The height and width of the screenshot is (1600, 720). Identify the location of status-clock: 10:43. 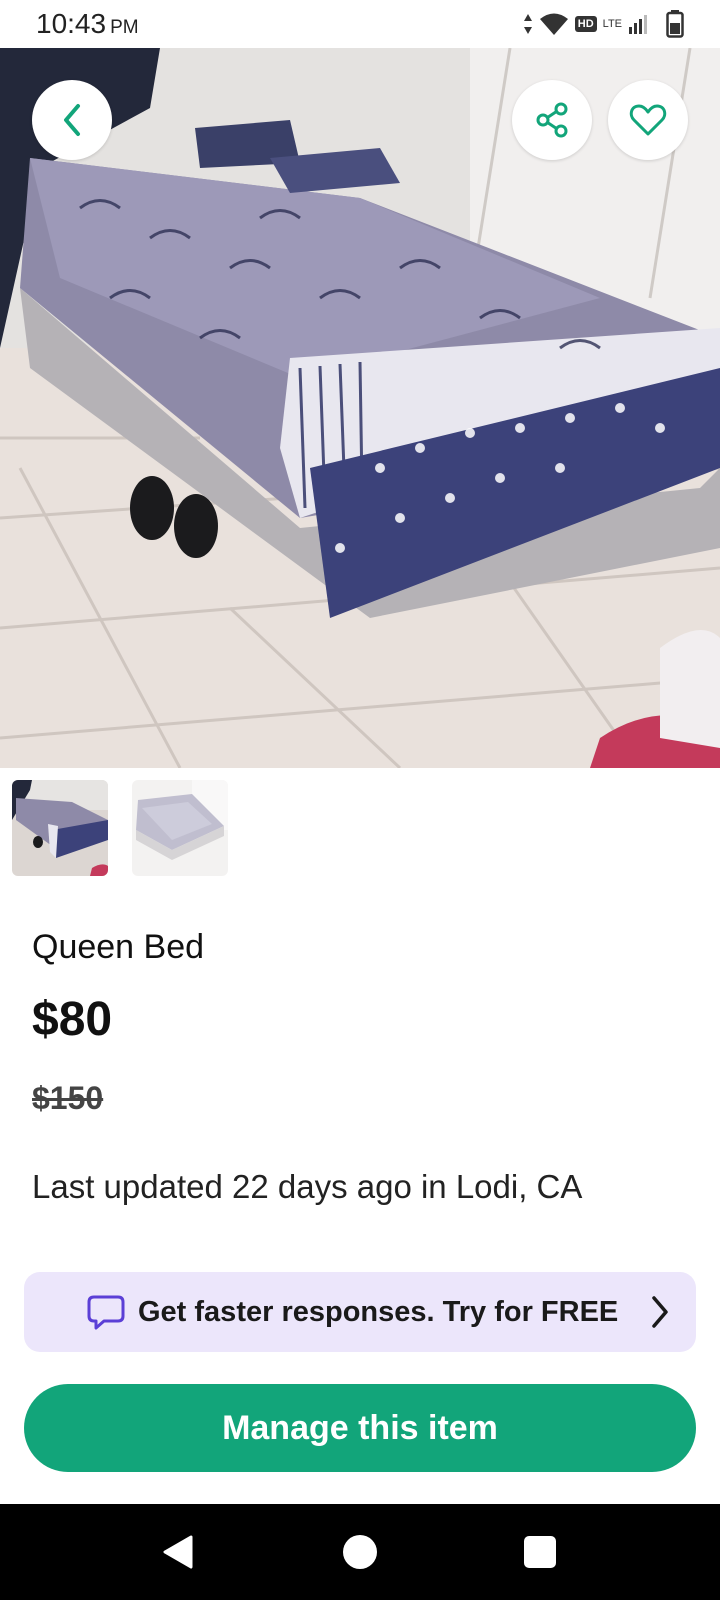
(71, 23).